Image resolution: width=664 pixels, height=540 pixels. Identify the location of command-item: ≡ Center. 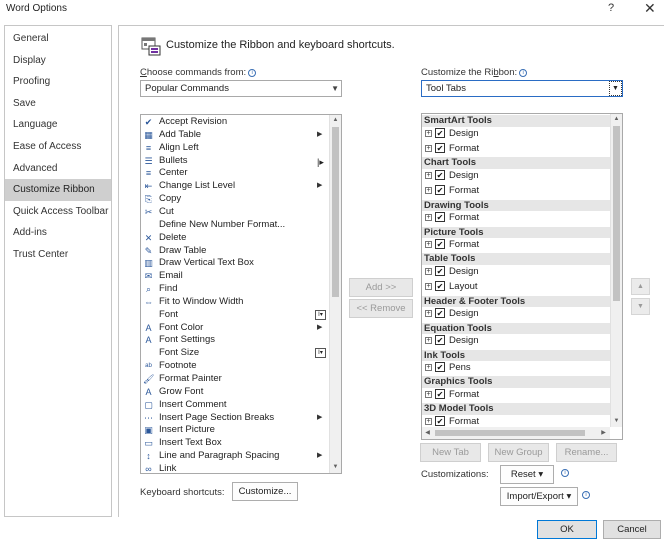
(234, 173).